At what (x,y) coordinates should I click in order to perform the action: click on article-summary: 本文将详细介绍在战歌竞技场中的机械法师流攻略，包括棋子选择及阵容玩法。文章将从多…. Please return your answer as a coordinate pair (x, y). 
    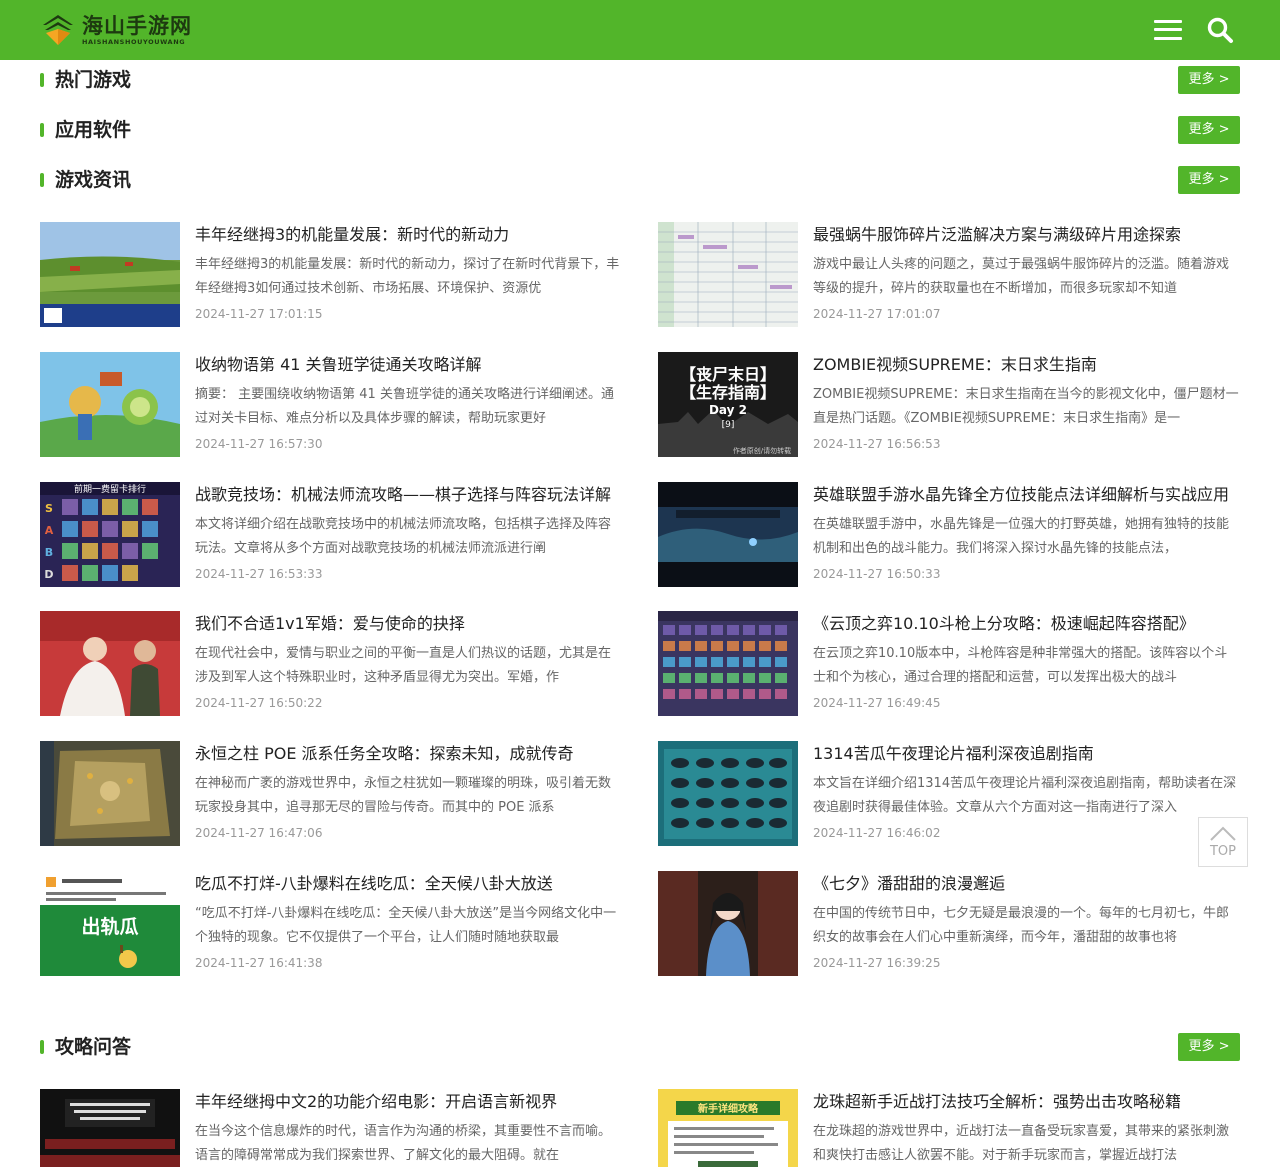
    Looking at the image, I should click on (403, 536).